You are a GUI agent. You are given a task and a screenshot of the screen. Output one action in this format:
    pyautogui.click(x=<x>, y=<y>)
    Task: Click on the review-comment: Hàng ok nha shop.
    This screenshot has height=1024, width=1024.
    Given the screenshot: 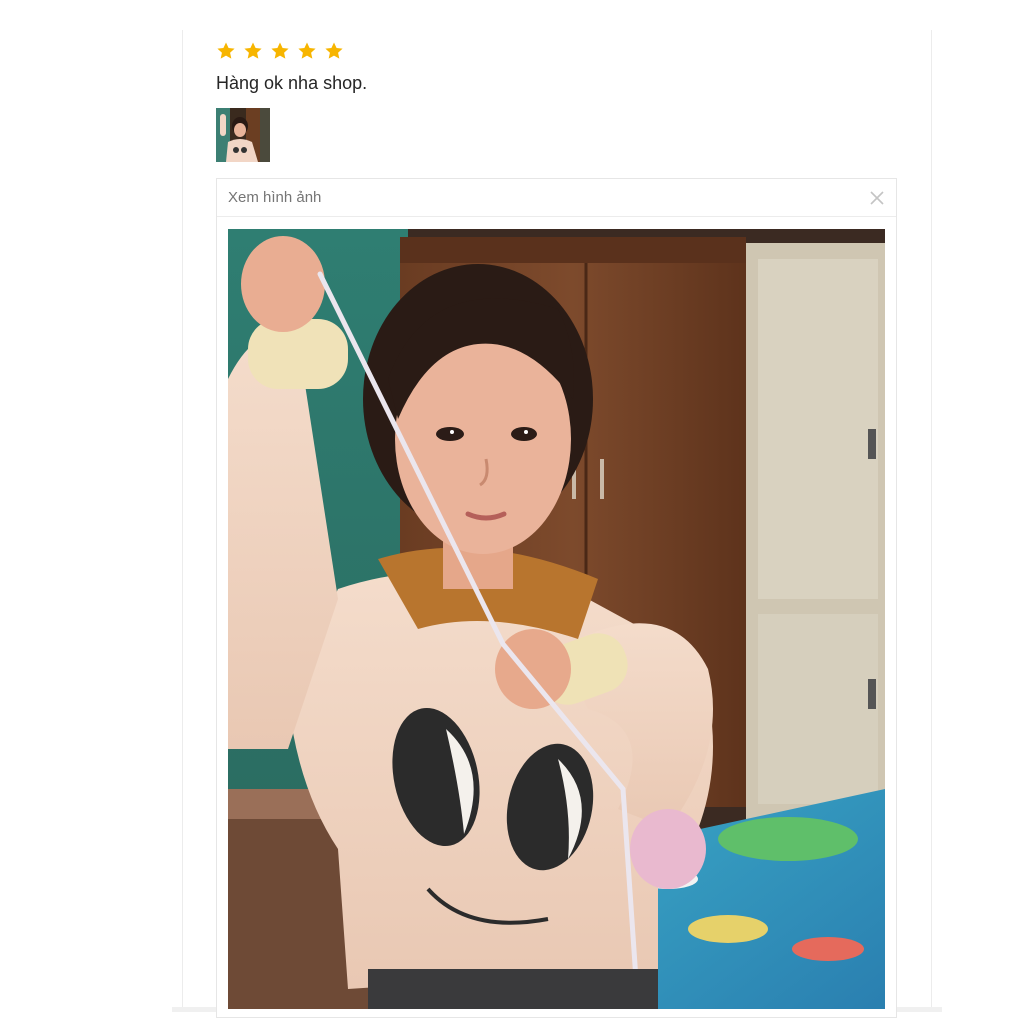 What is the action you would take?
    pyautogui.click(x=292, y=83)
    